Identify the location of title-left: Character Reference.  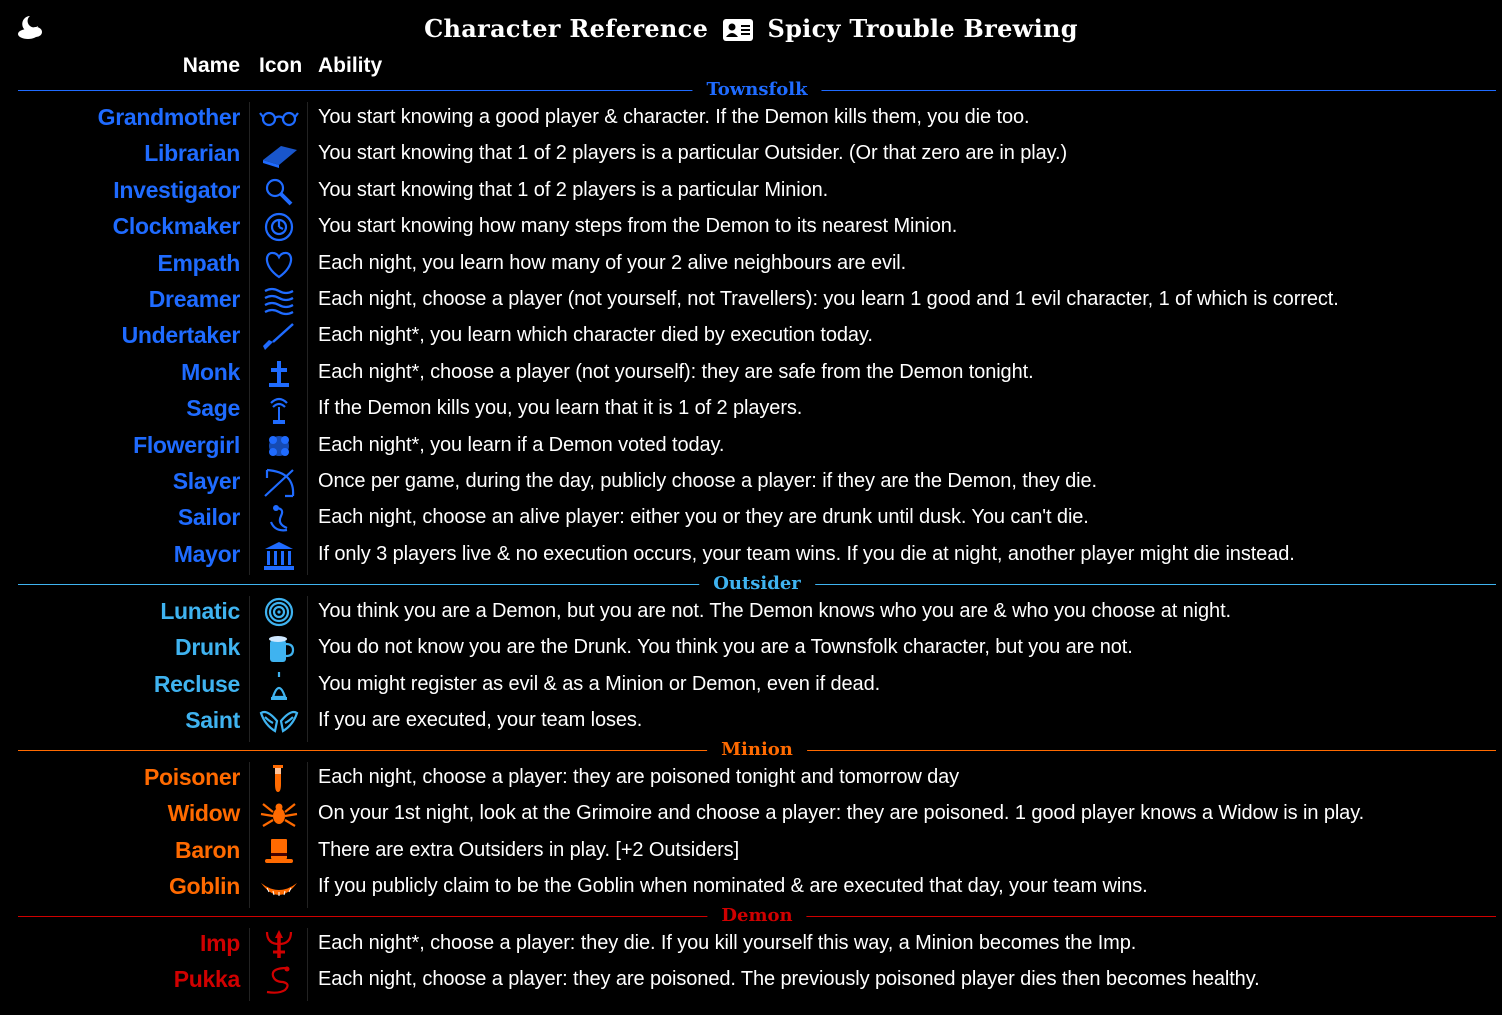
(566, 28).